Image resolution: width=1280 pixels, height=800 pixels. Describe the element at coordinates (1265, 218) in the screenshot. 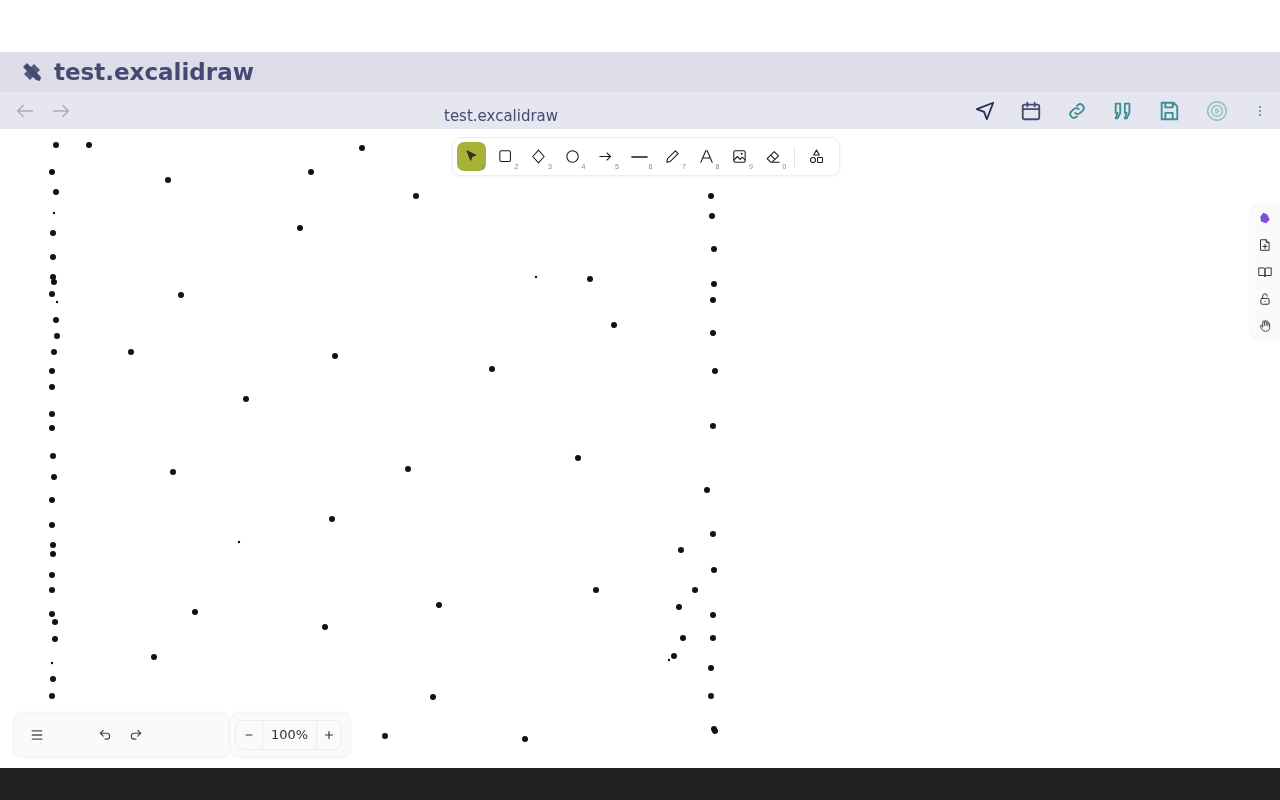

I see `crystal-icon` at that location.